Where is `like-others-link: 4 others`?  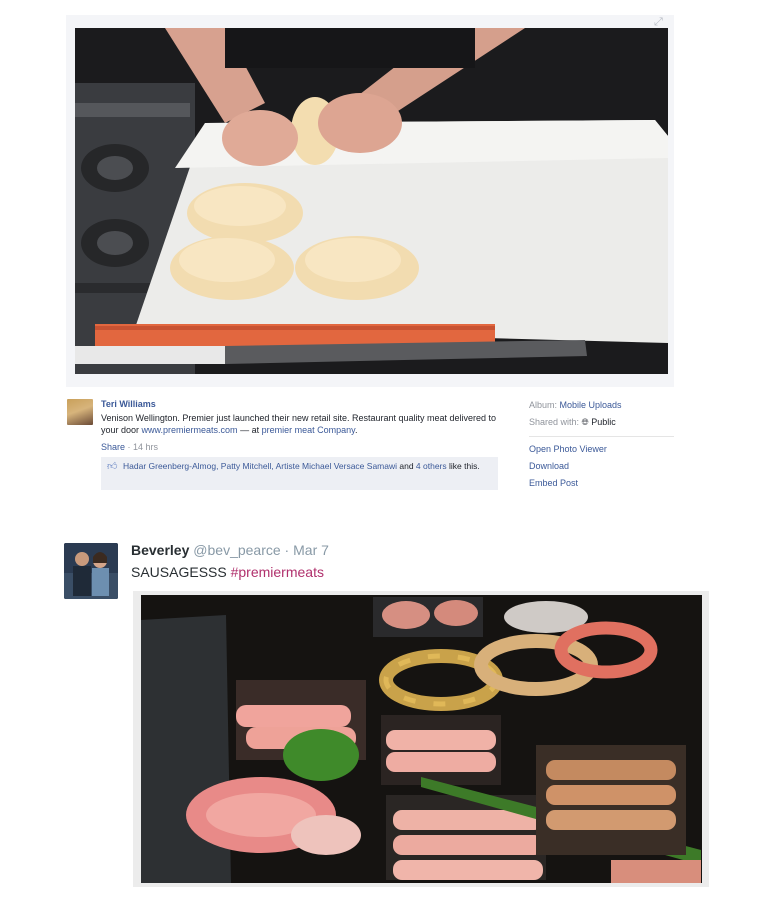
like-others-link: 4 others is located at coordinates (431, 466).